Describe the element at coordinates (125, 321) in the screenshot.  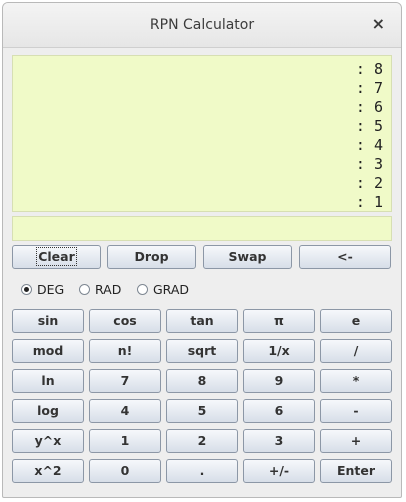
I see `key-cos: cos` at that location.